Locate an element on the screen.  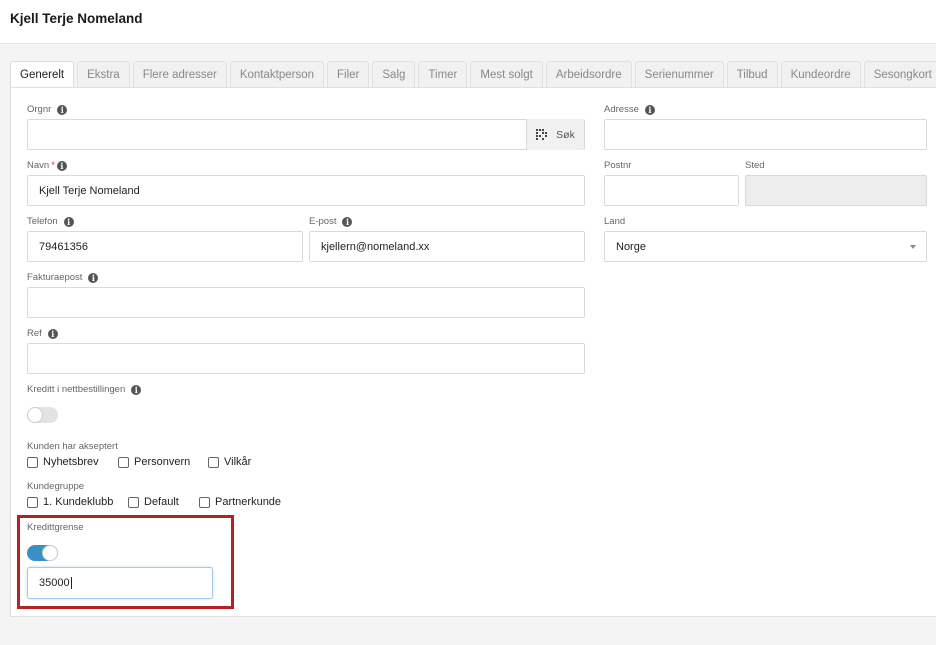
sted-label: Sted is located at coordinates (755, 165).